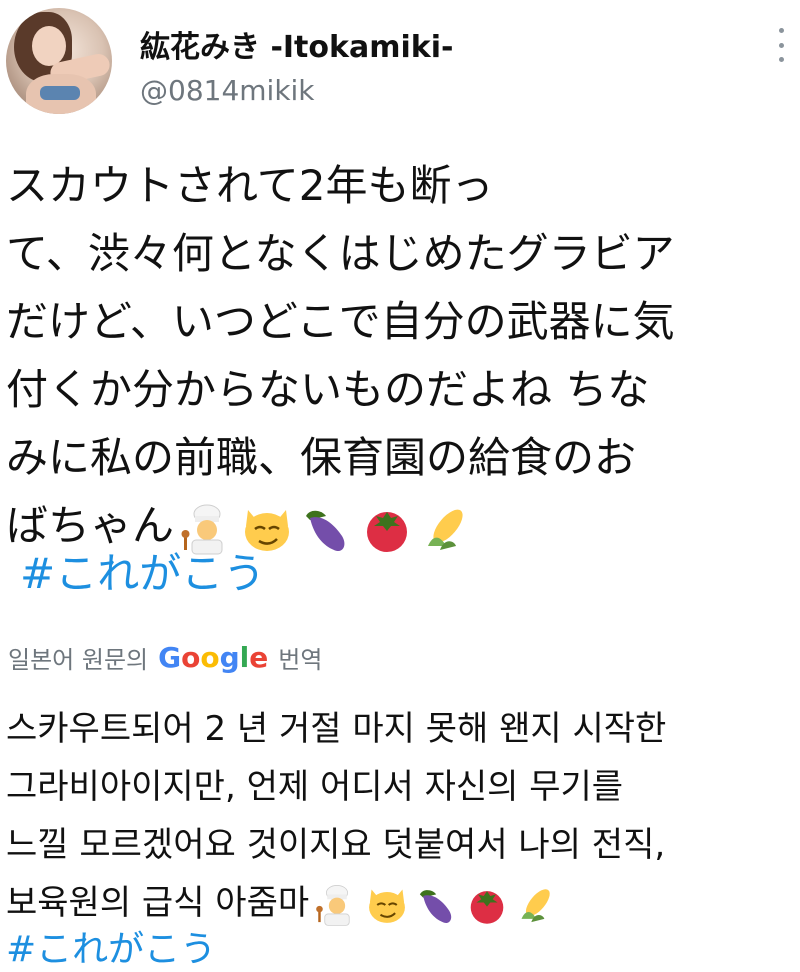 The height and width of the screenshot is (972, 800). Describe the element at coordinates (78, 660) in the screenshot. I see `translation-label-prefix: 일본어 원문의` at that location.